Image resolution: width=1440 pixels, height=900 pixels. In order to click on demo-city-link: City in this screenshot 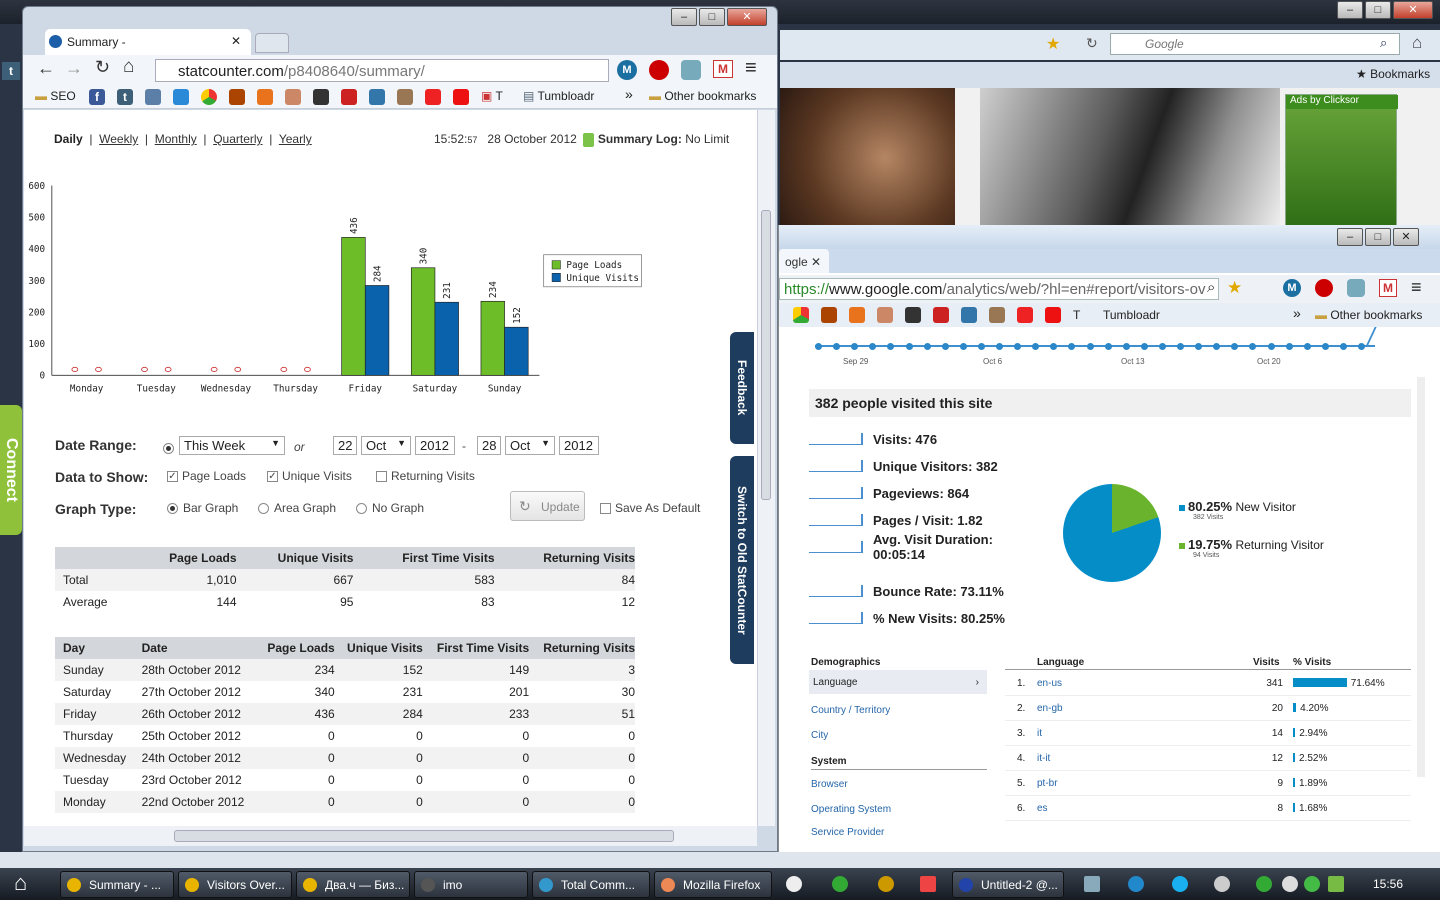, I will do `click(819, 735)`.